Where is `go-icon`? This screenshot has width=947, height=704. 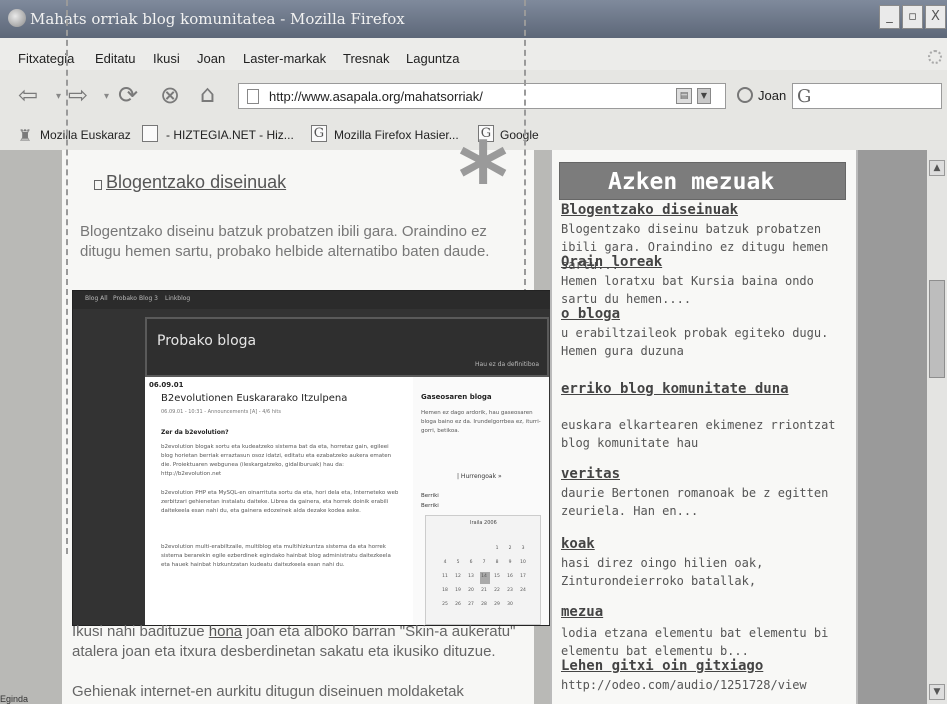 go-icon is located at coordinates (745, 95).